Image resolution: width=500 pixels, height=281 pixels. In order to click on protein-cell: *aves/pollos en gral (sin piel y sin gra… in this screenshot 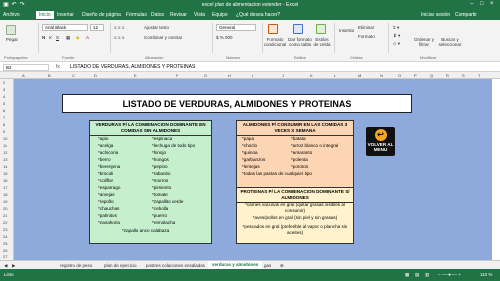, I will do `click(295, 218)`.